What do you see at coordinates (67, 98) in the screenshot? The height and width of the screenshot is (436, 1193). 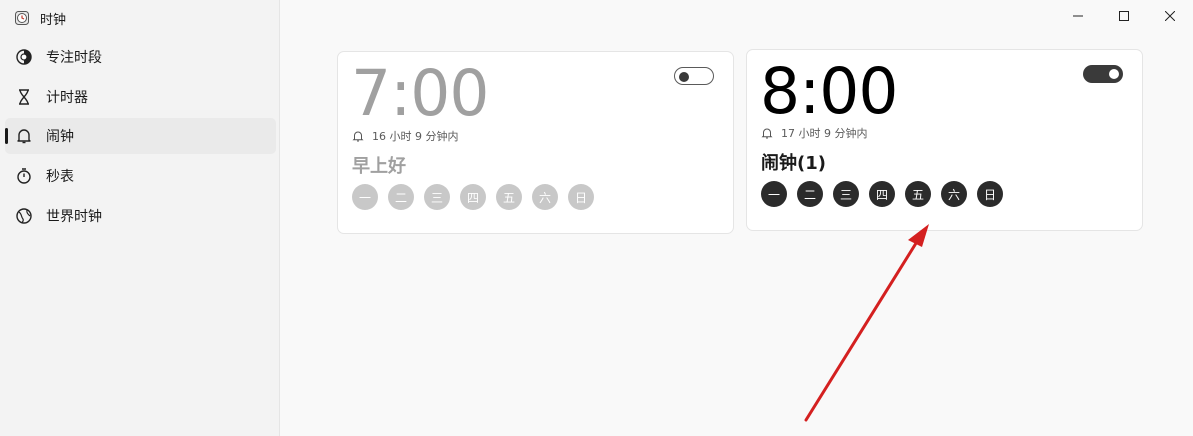 I see `sidebar-item-label: 计时器` at bounding box center [67, 98].